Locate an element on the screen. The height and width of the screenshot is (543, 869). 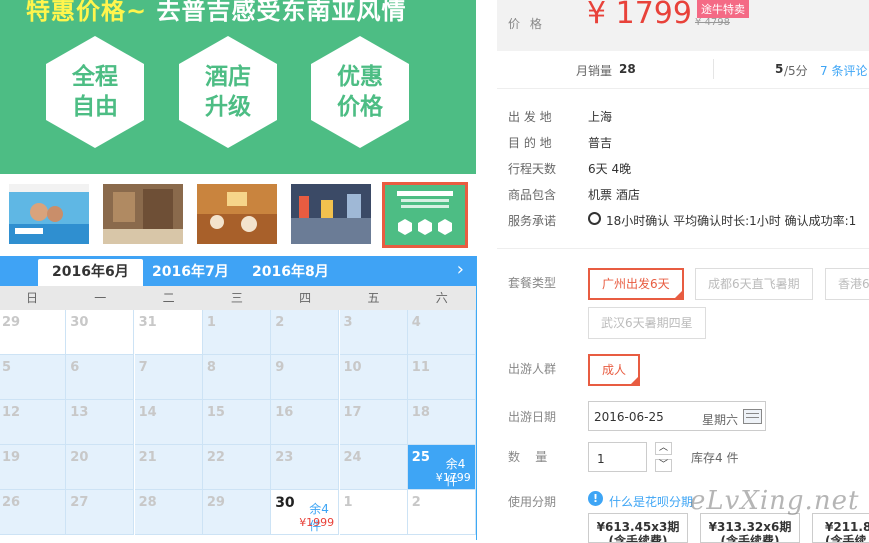
day-number: 11 is located at coordinates (420, 367).